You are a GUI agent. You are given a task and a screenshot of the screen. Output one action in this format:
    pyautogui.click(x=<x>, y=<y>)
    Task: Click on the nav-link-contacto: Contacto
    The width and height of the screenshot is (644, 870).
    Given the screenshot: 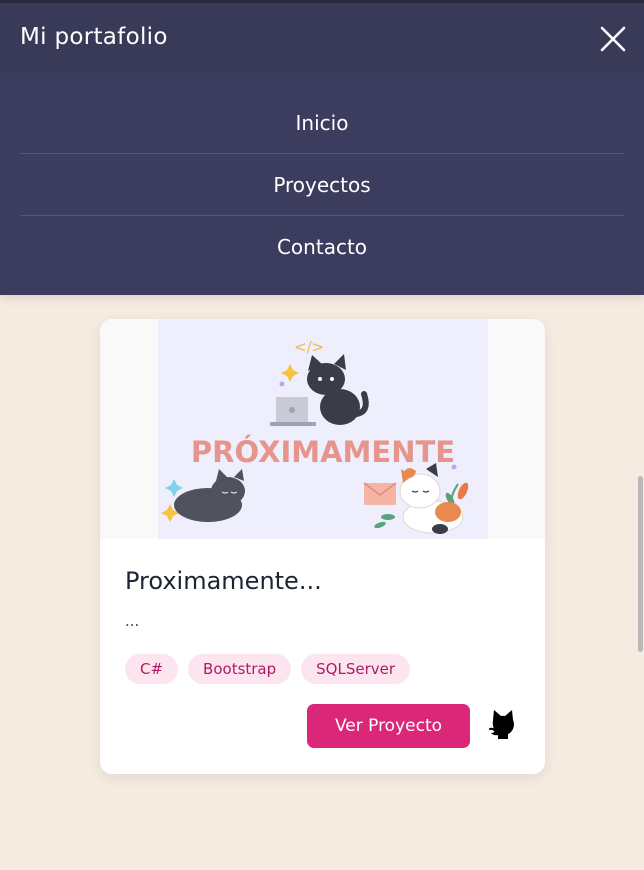 What is the action you would take?
    pyautogui.click(x=322, y=231)
    